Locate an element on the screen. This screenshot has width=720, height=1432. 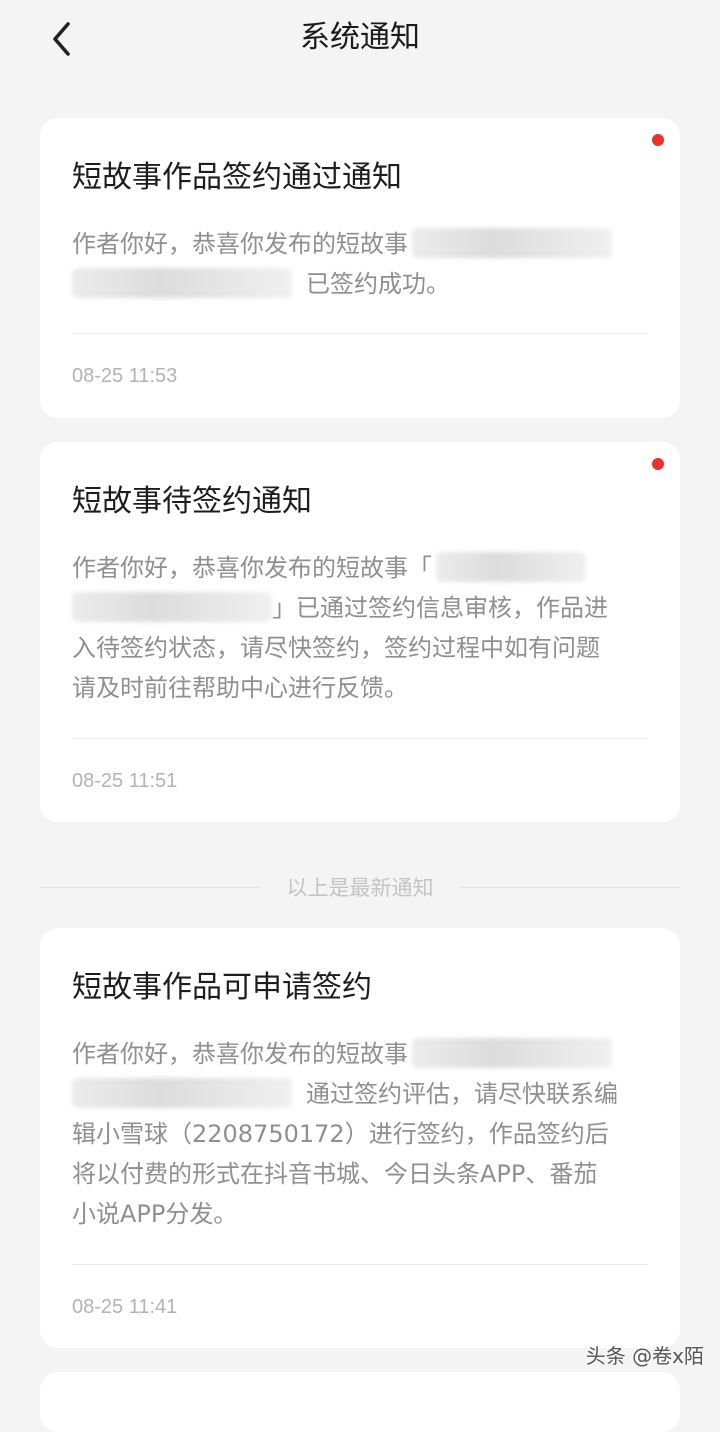
nav-bar: 系统通知 is located at coordinates (360, 40).